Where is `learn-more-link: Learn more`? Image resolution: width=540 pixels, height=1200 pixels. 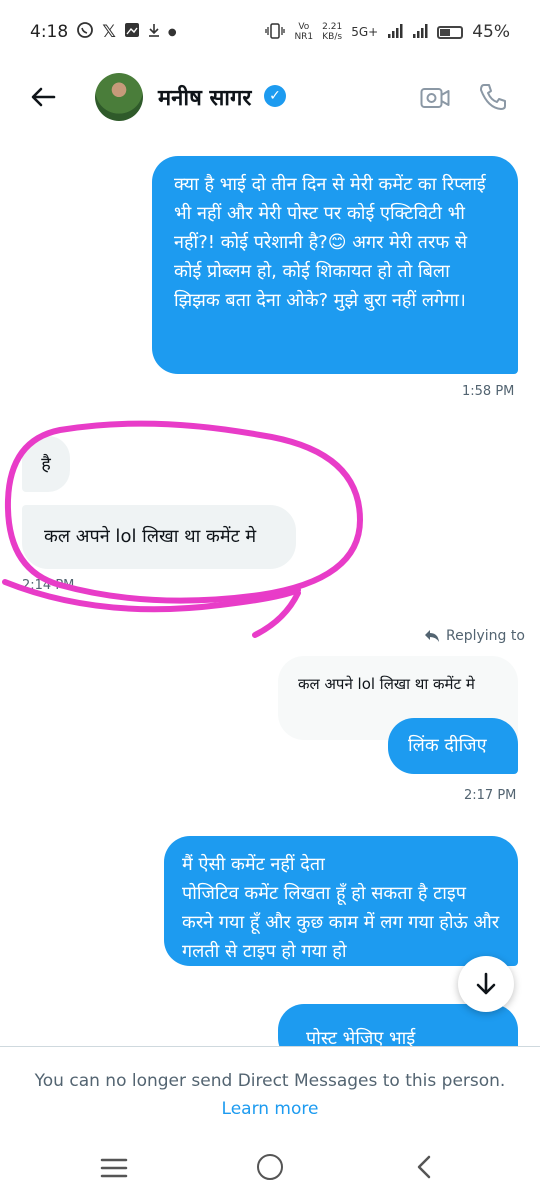
learn-more-link: Learn more is located at coordinates (270, 1109).